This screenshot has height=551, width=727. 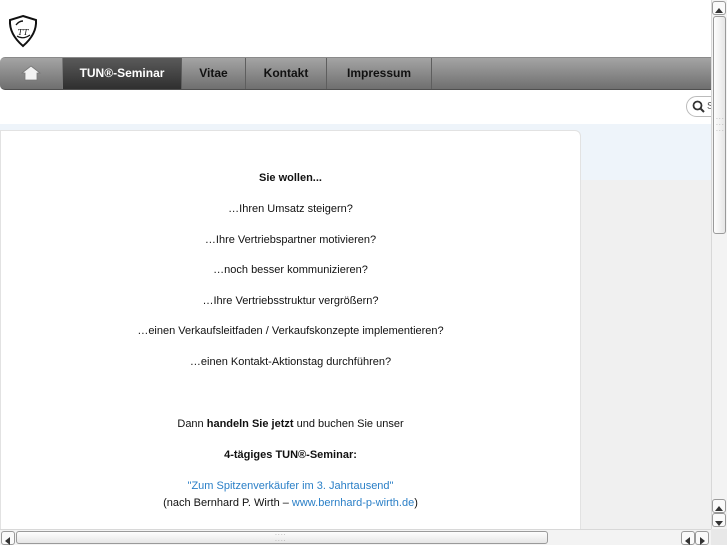 I want to click on seminar-link: "Zum Spitzenverkäufer im 3. Jahrtausend", so click(x=291, y=486).